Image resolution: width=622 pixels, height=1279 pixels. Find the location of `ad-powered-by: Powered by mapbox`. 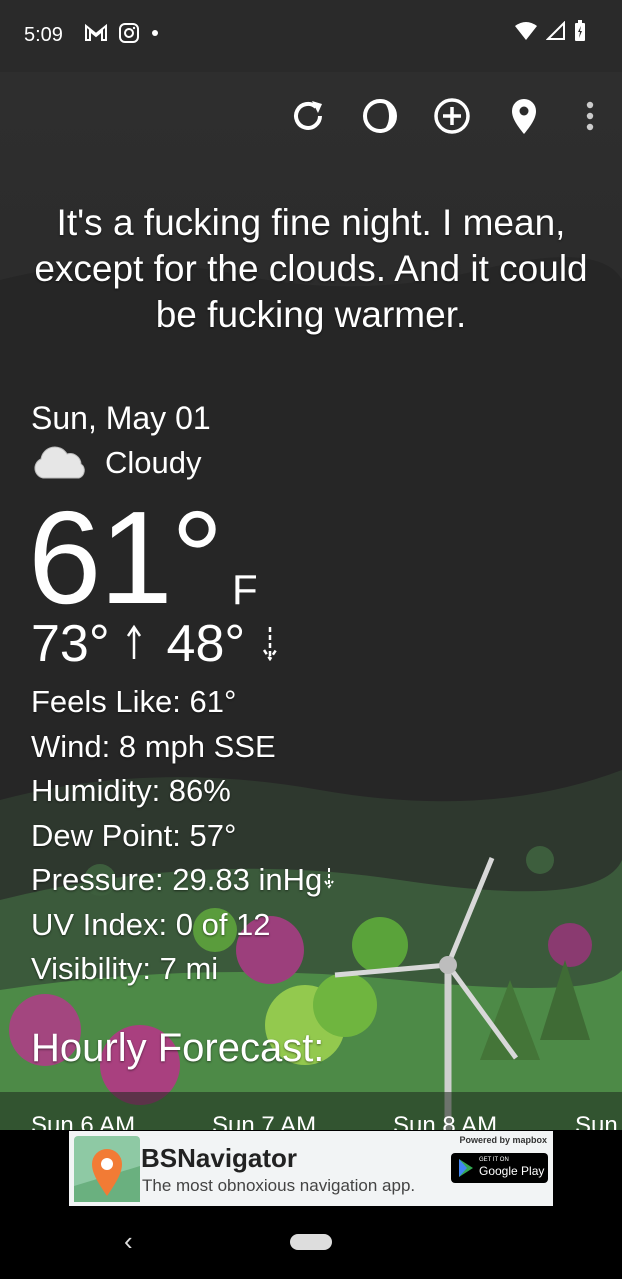

ad-powered-by: Powered by mapbox is located at coordinates (503, 1140).